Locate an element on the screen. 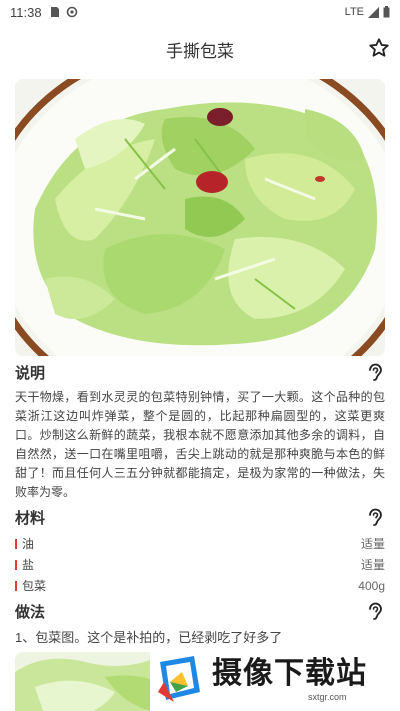  watermark-domain: sxtgr.com is located at coordinates (327, 697).